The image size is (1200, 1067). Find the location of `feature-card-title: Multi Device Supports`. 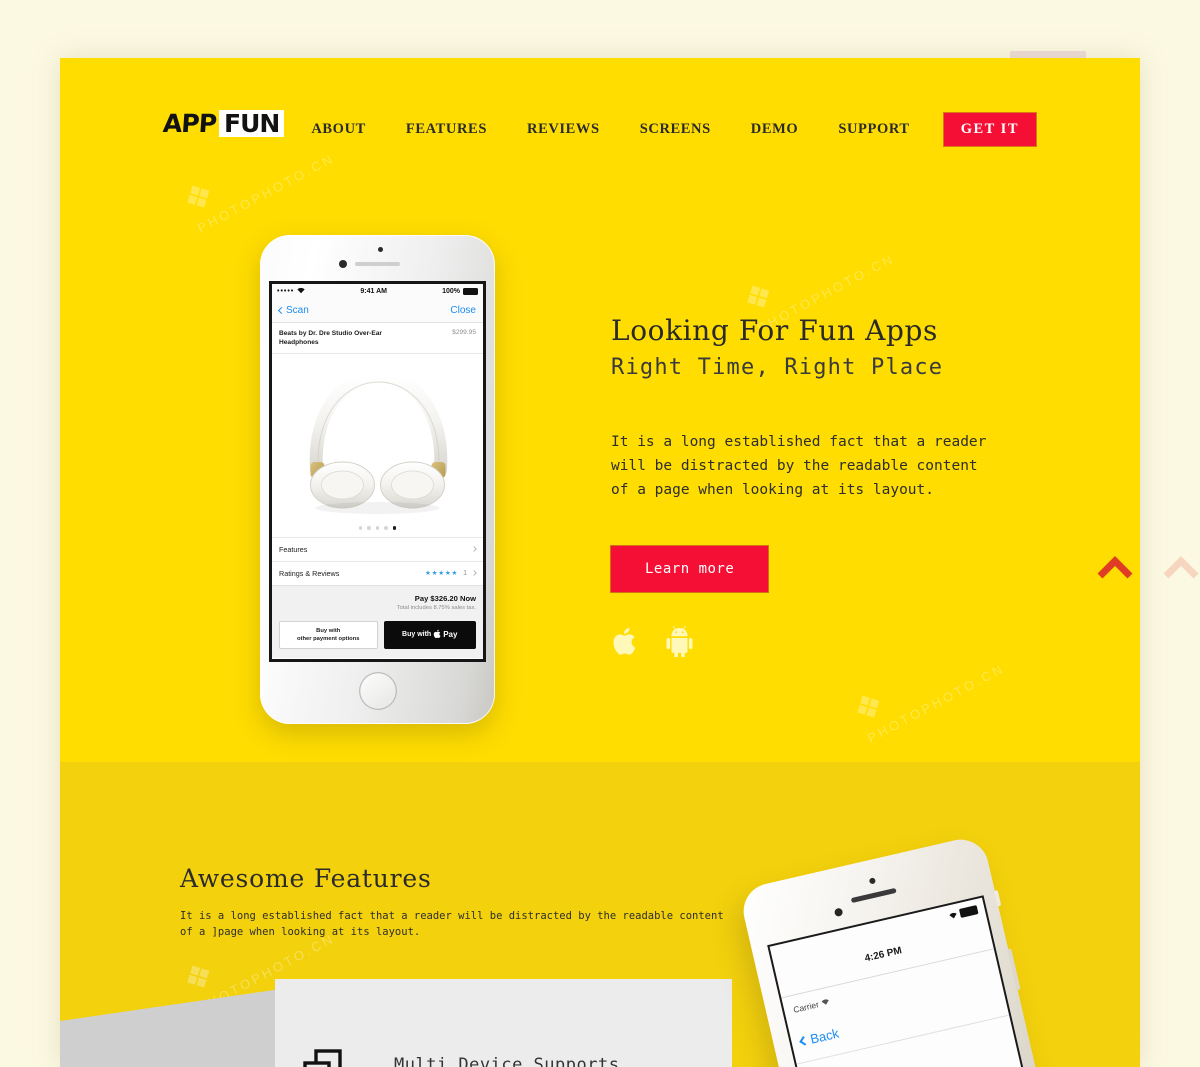

feature-card-title: Multi Device Supports is located at coordinates (507, 1061).